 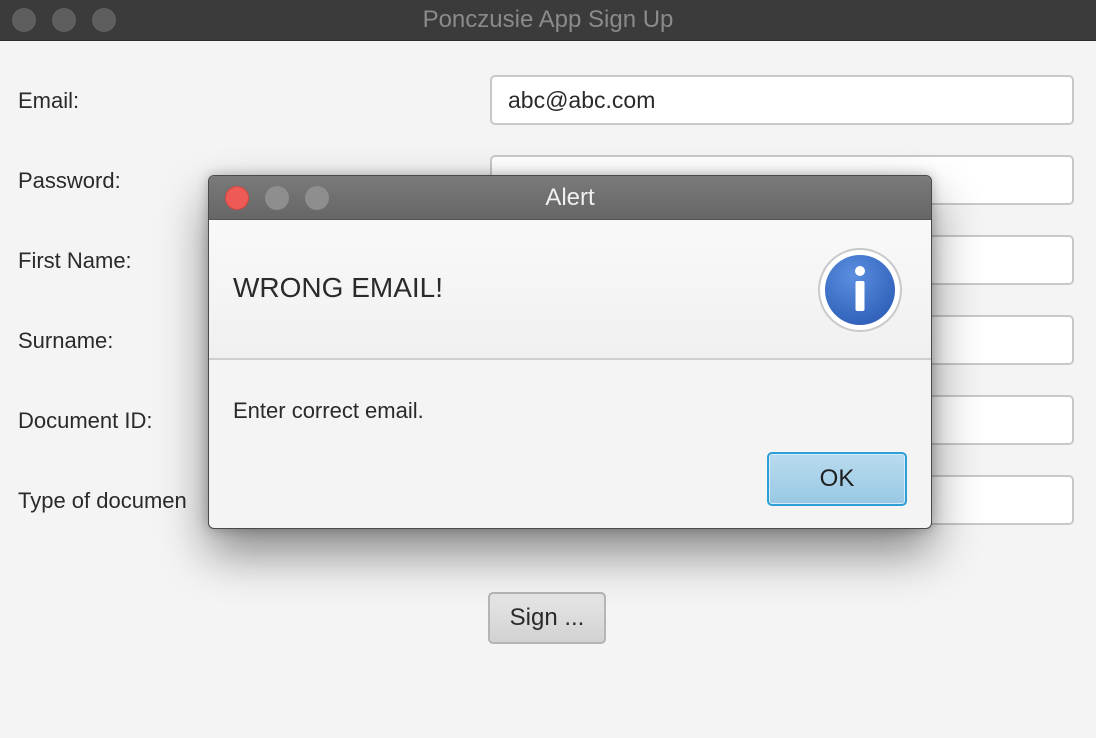 What do you see at coordinates (49, 100) in the screenshot?
I see `email-label: Email:` at bounding box center [49, 100].